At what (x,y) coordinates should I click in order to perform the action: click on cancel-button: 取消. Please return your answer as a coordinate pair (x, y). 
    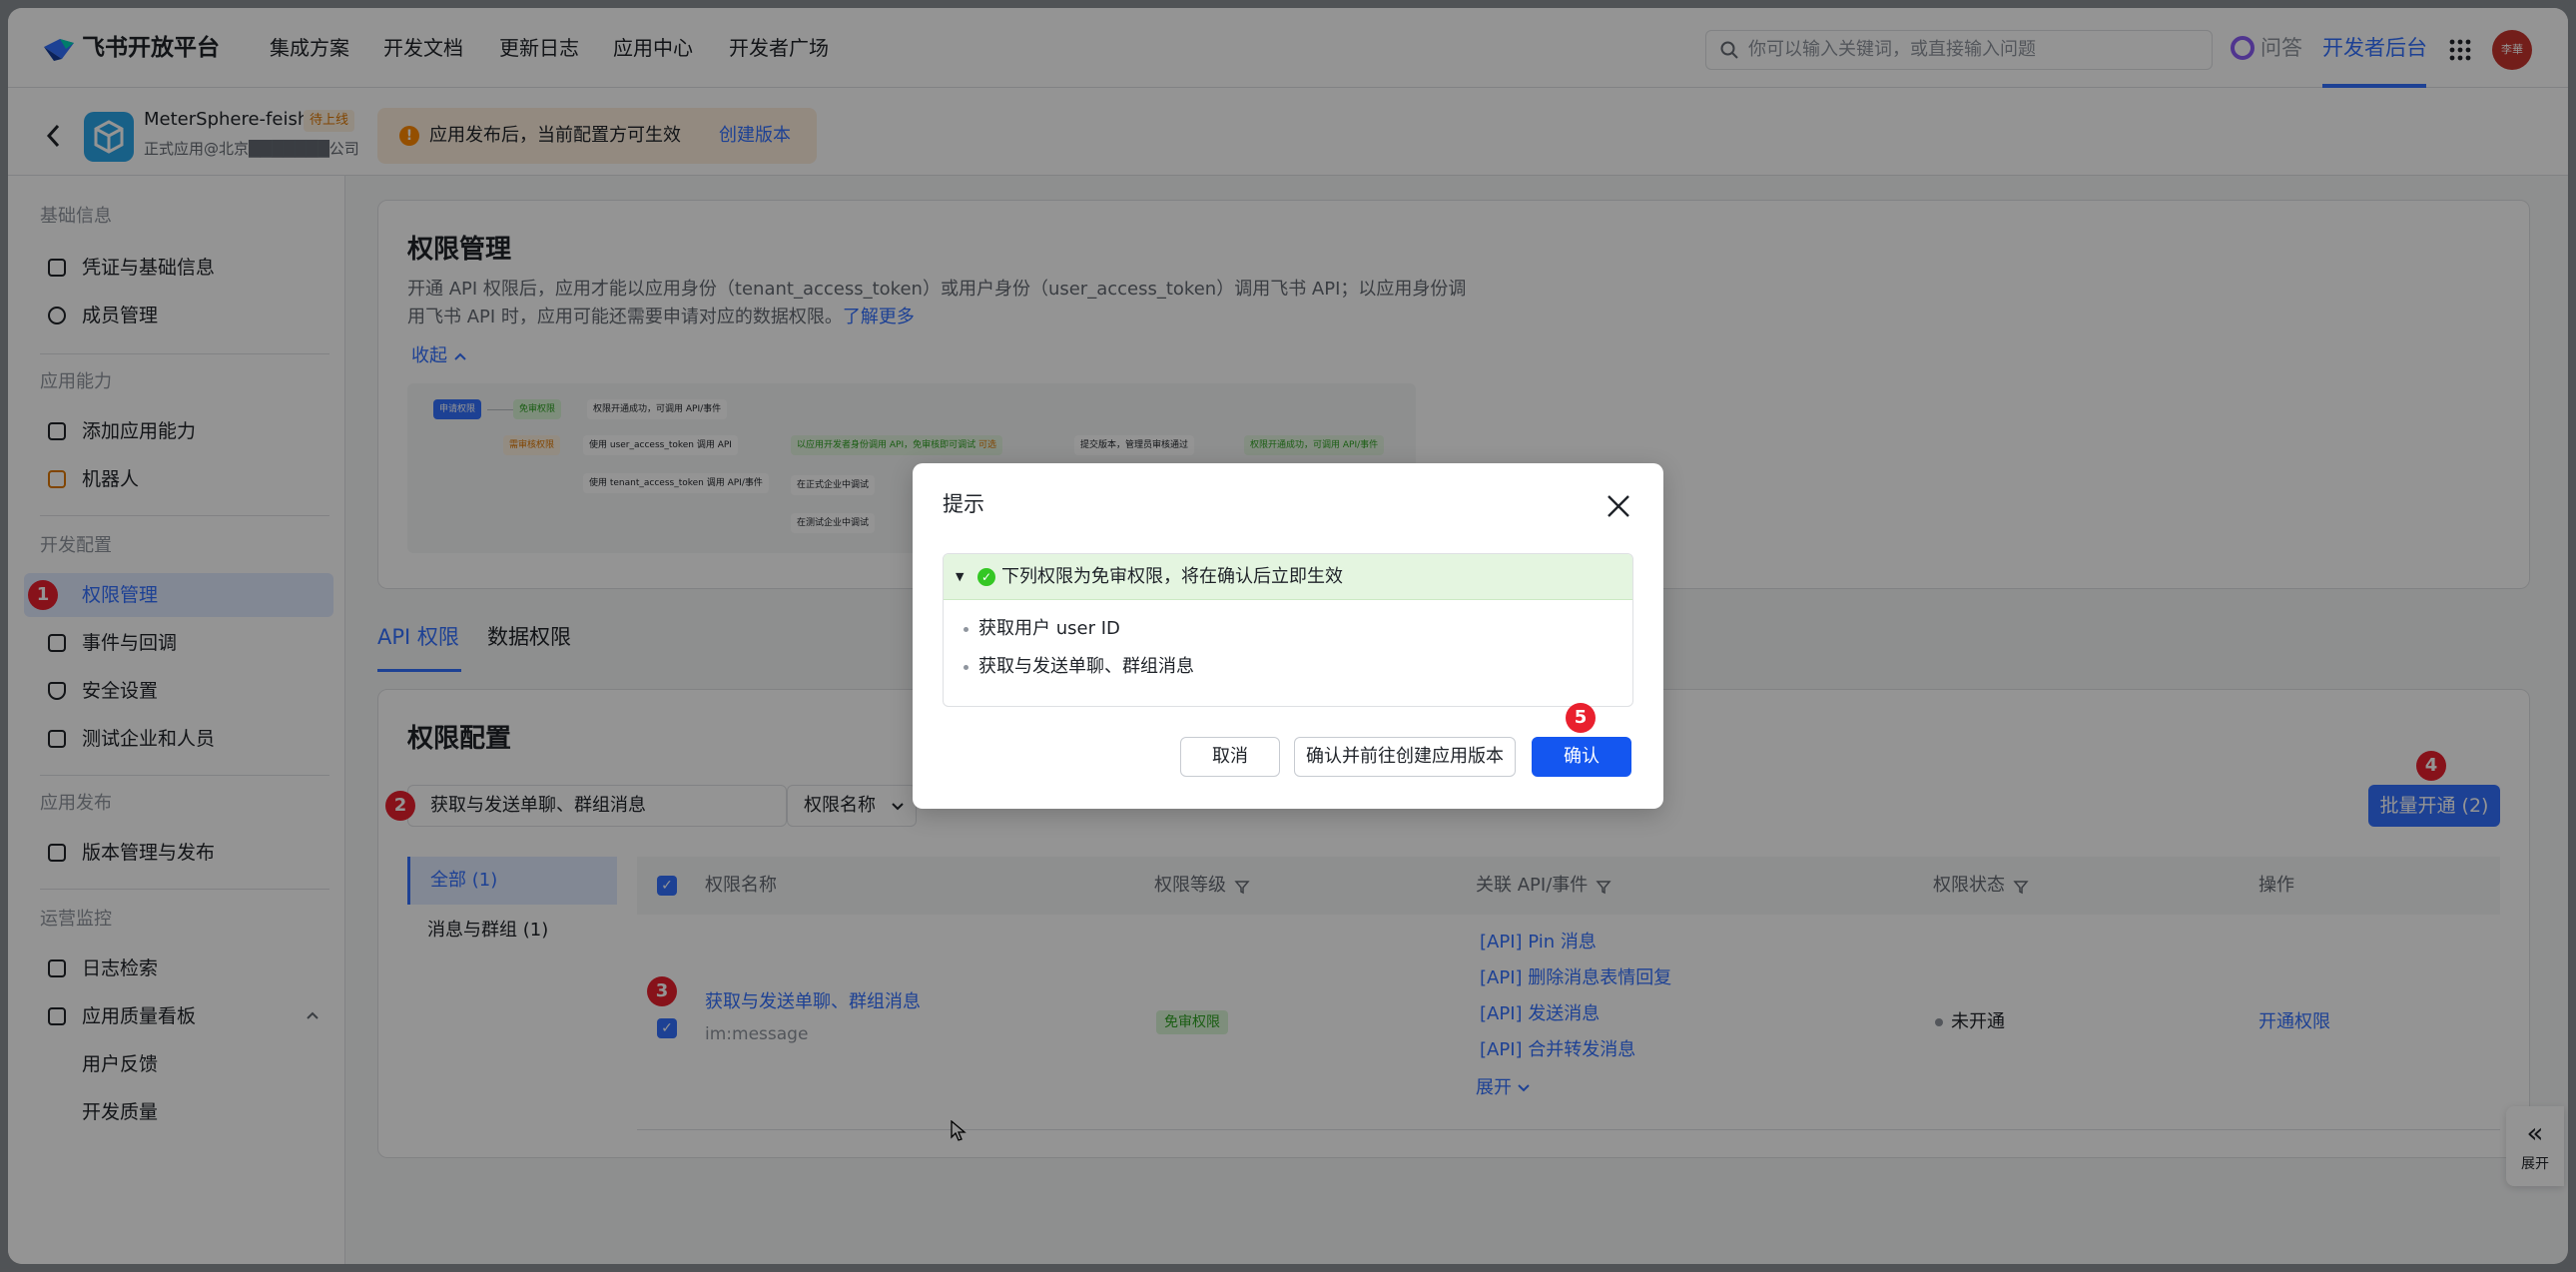
    Looking at the image, I should click on (1230, 757).